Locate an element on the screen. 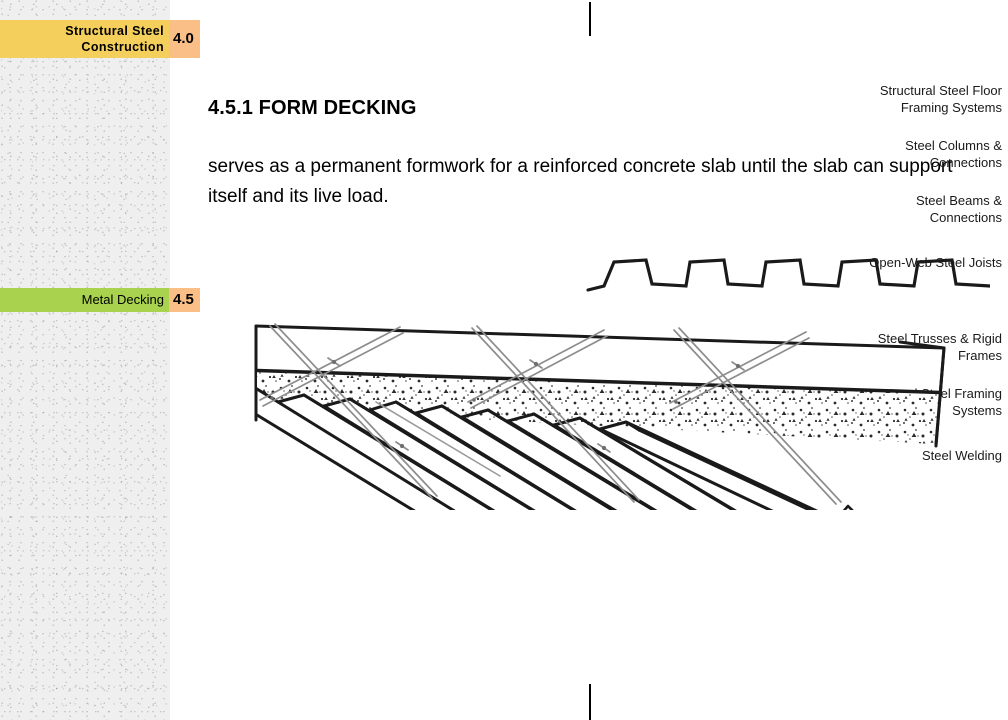 The width and height of the screenshot is (1008, 720). sidebar-item-label: Steel Beams & Connections is located at coordinates (959, 209).